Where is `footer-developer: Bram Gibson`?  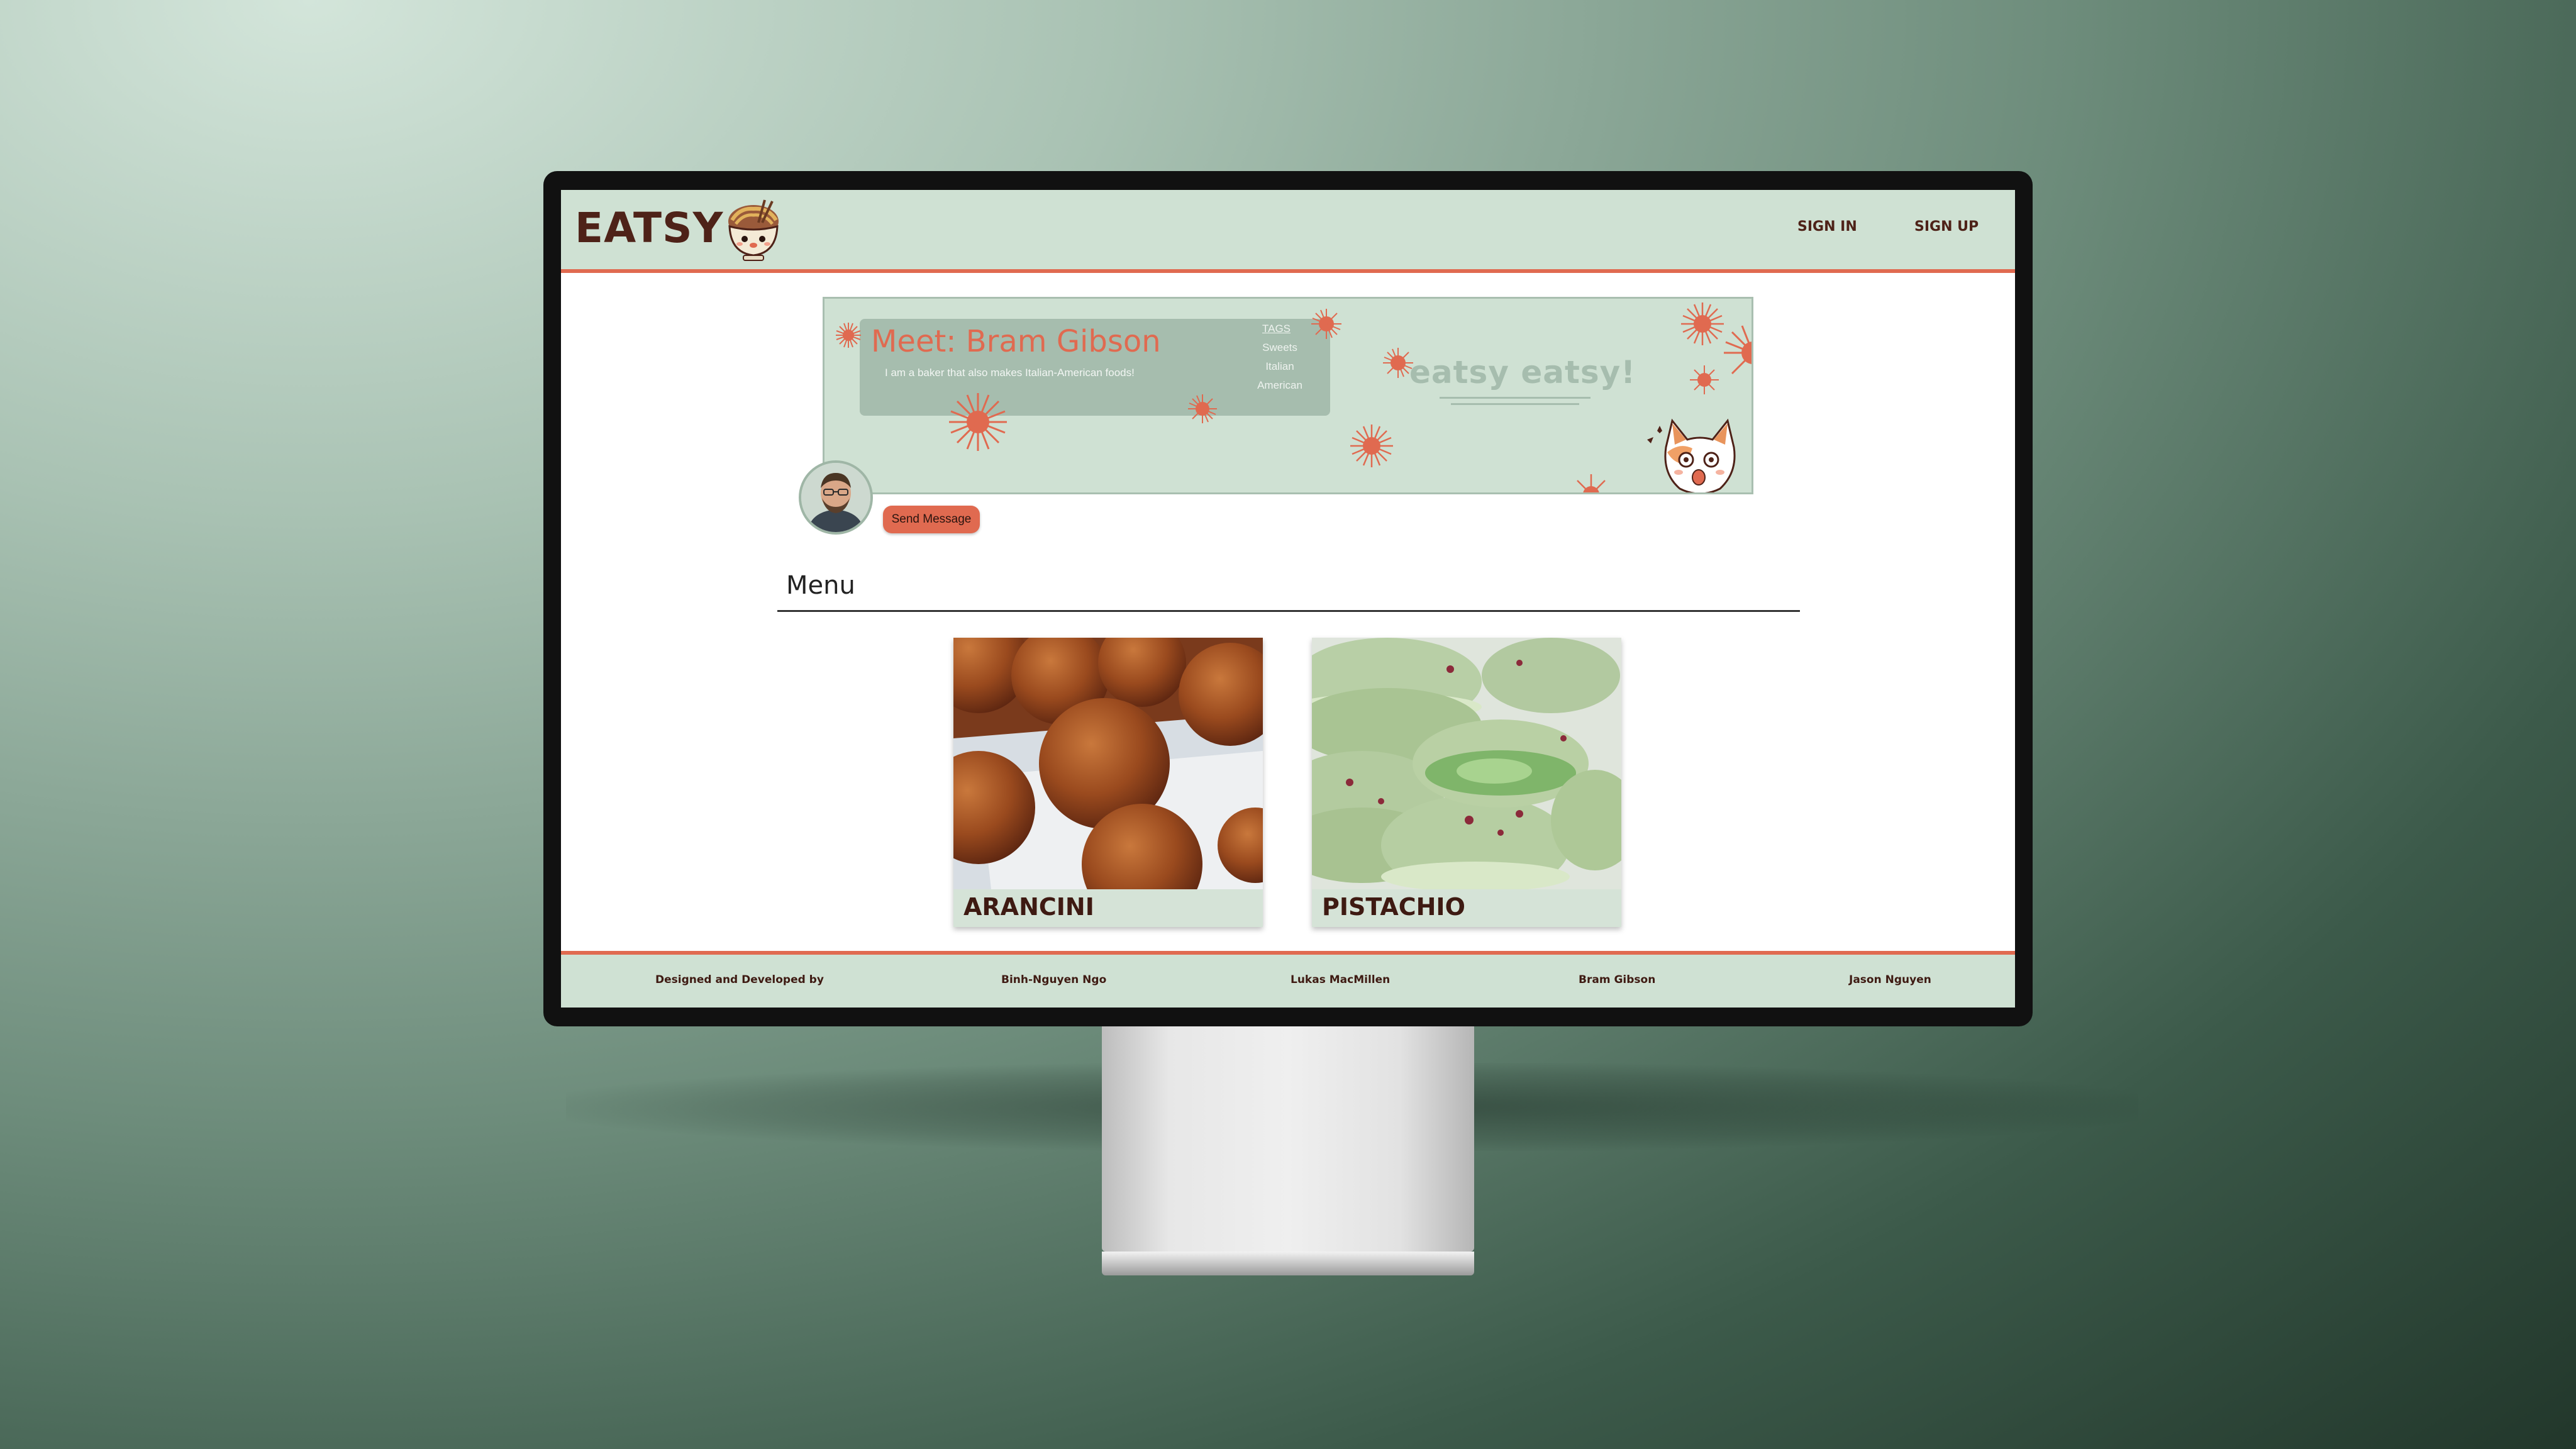
footer-developer: Bram Gibson is located at coordinates (1617, 980).